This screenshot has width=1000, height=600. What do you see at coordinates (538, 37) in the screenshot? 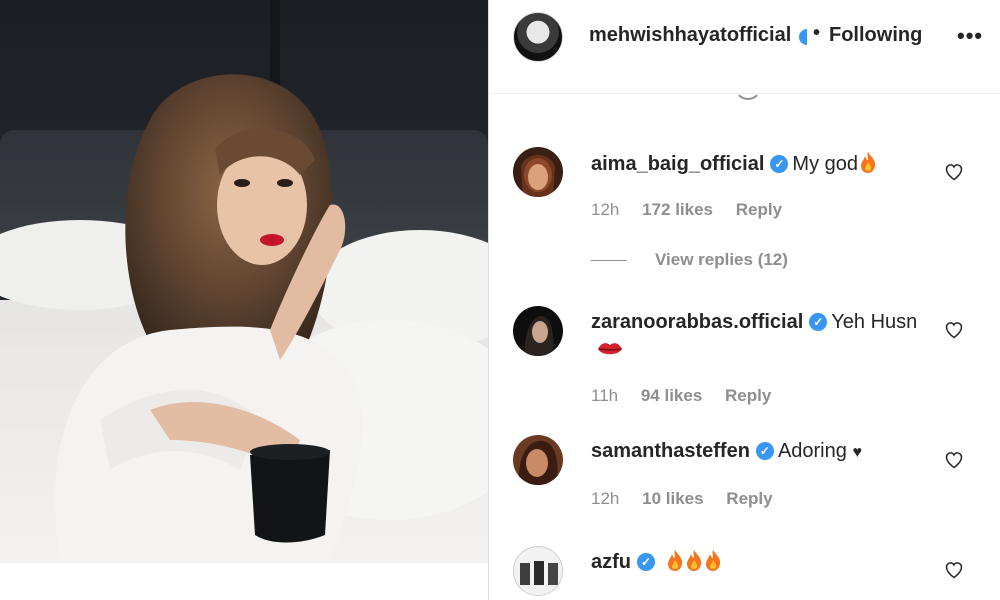
I see `author-avatar` at bounding box center [538, 37].